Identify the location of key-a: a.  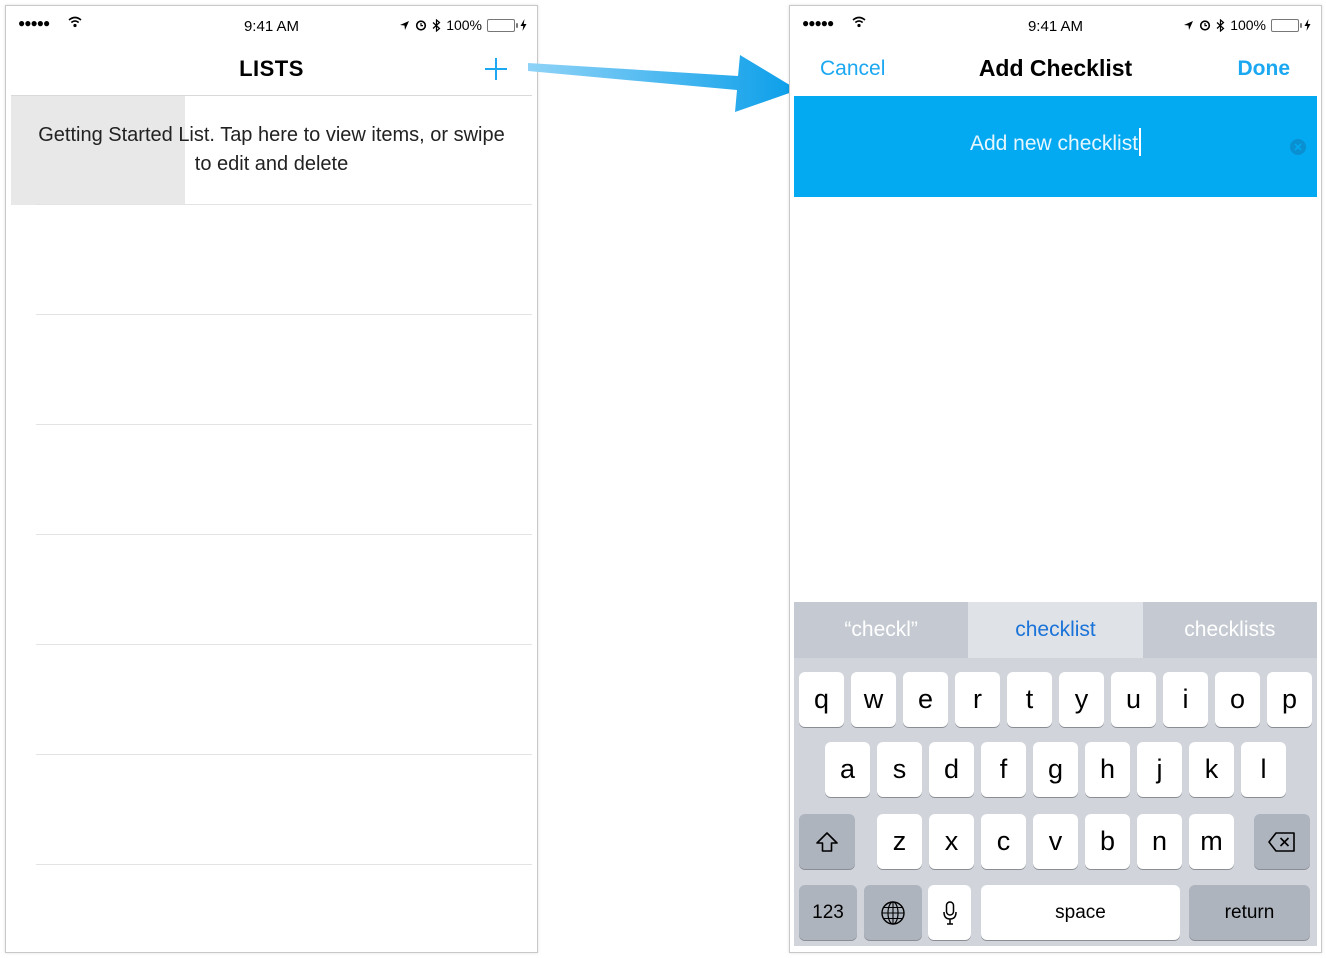
(847, 769).